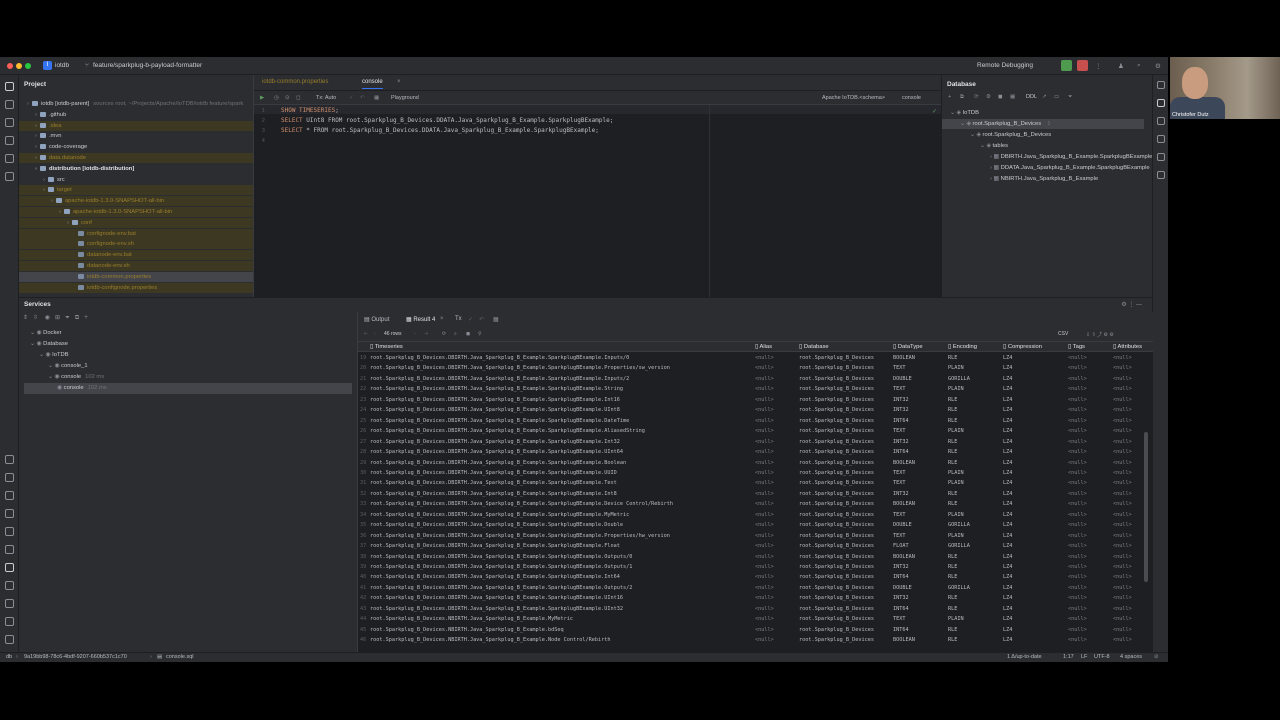 This screenshot has width=1280, height=720. I want to click on project-tree-item: › apache-iotdb-1.3.0-SNAPSHOT-all-bin, so click(136, 212).